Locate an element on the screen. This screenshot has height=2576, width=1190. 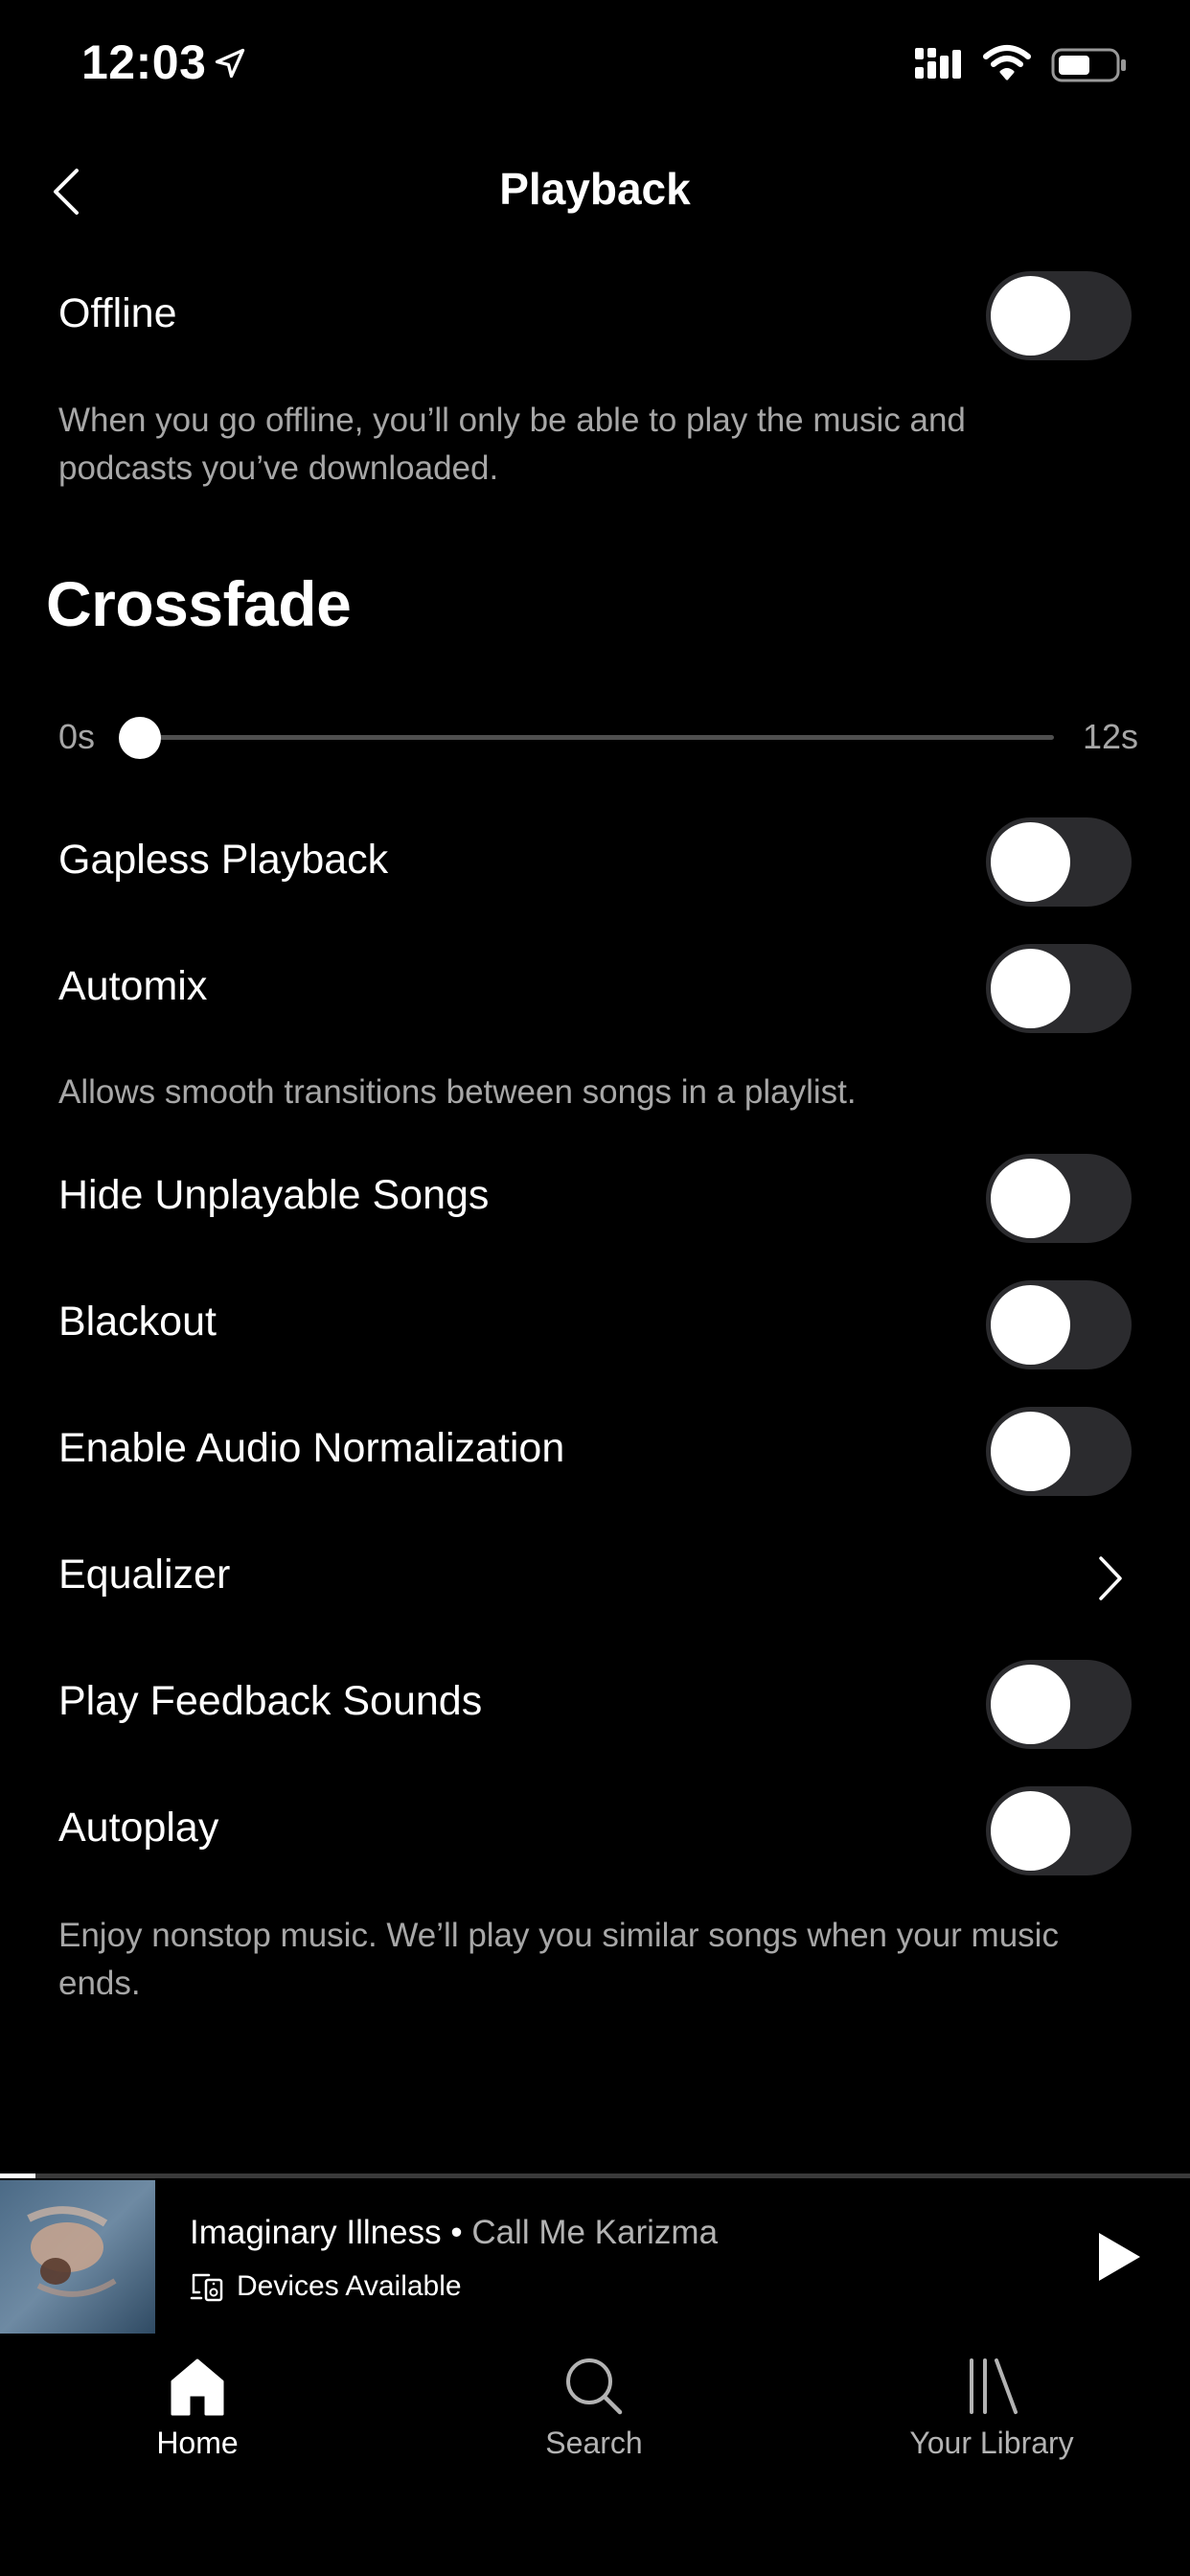
autoplay-toggle is located at coordinates (1059, 1830).